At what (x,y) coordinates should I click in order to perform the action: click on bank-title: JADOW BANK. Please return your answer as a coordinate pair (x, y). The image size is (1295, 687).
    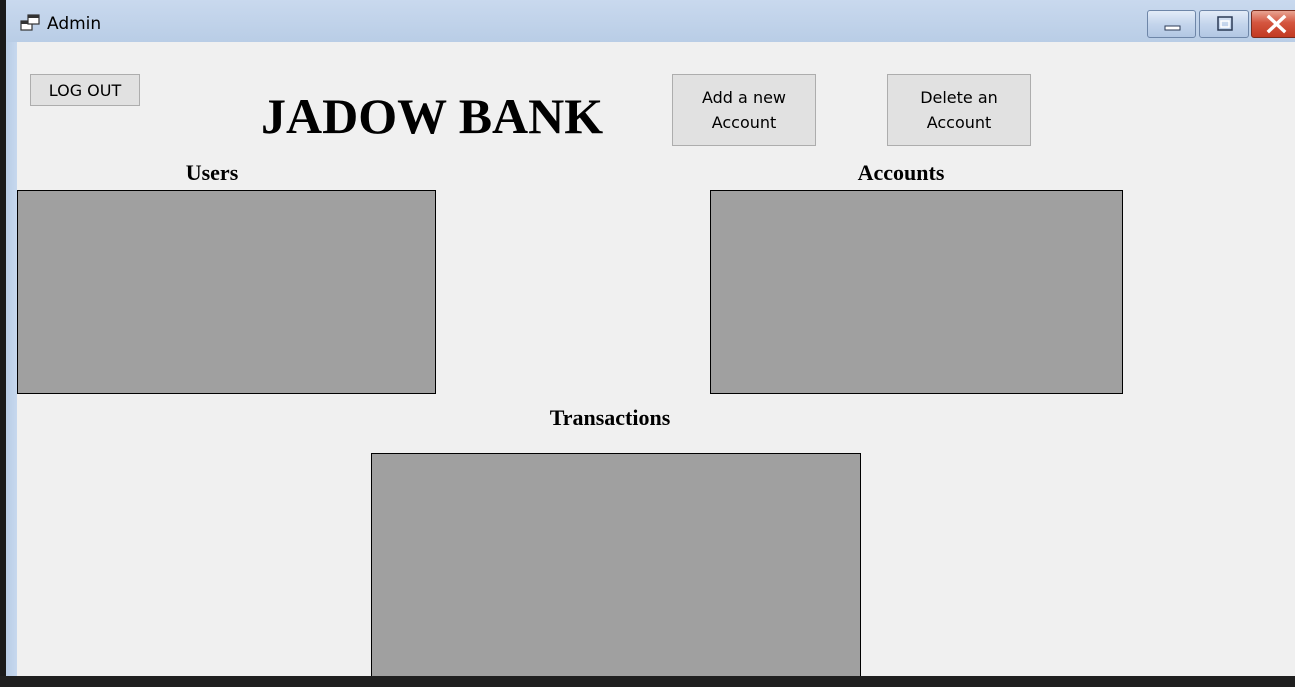
    Looking at the image, I should click on (432, 116).